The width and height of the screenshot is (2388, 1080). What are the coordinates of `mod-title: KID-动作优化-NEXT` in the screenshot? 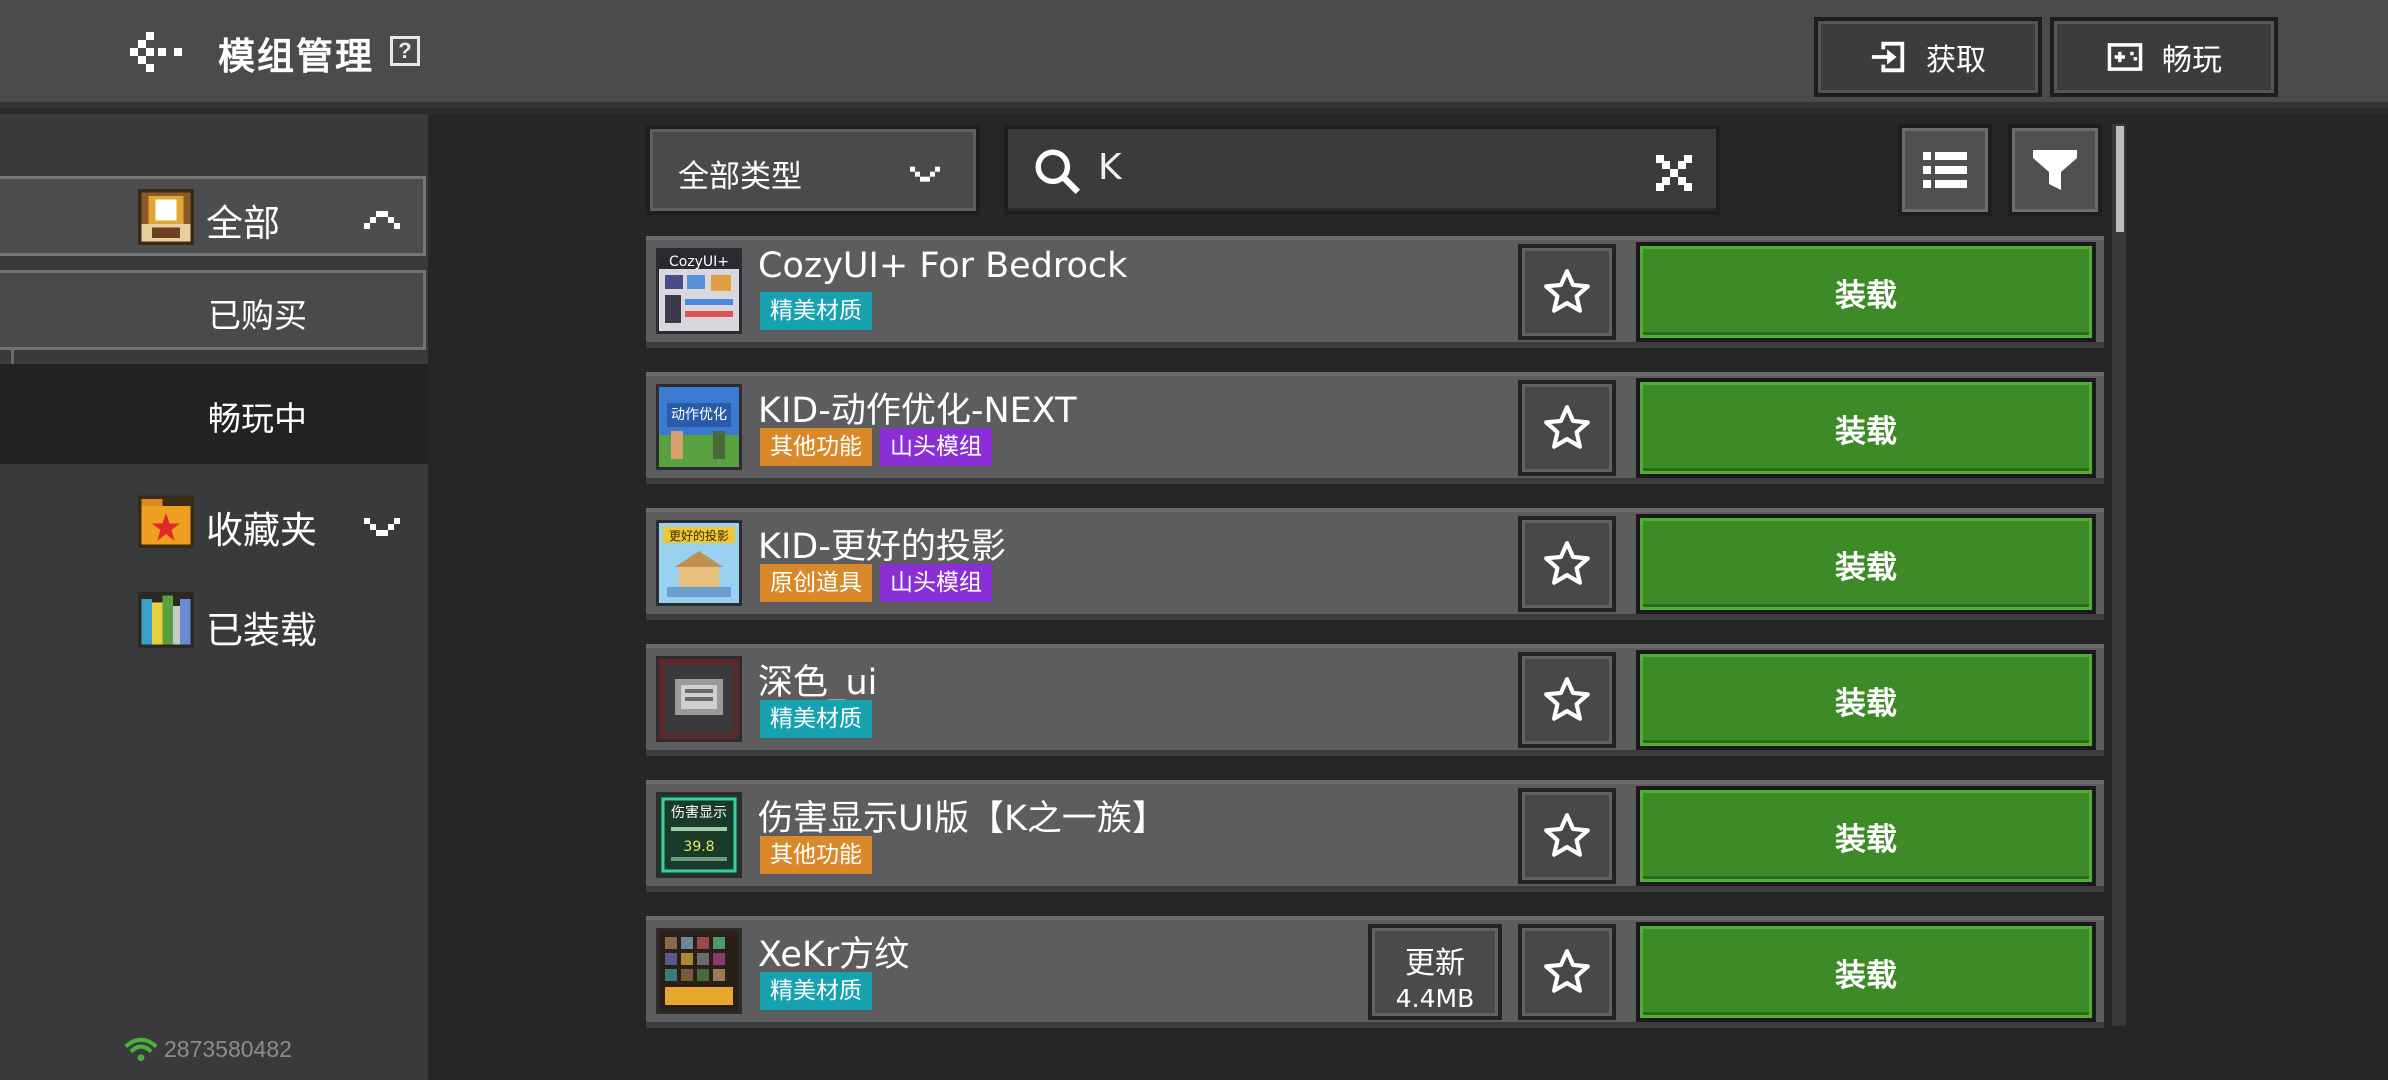 It's located at (917, 411).